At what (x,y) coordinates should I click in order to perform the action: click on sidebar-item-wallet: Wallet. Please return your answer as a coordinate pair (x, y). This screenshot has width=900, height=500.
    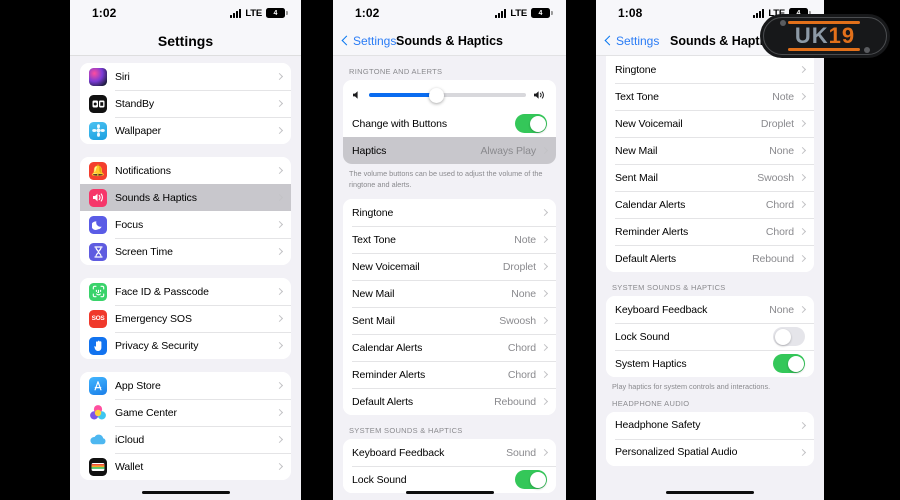
    Looking at the image, I should click on (185, 466).